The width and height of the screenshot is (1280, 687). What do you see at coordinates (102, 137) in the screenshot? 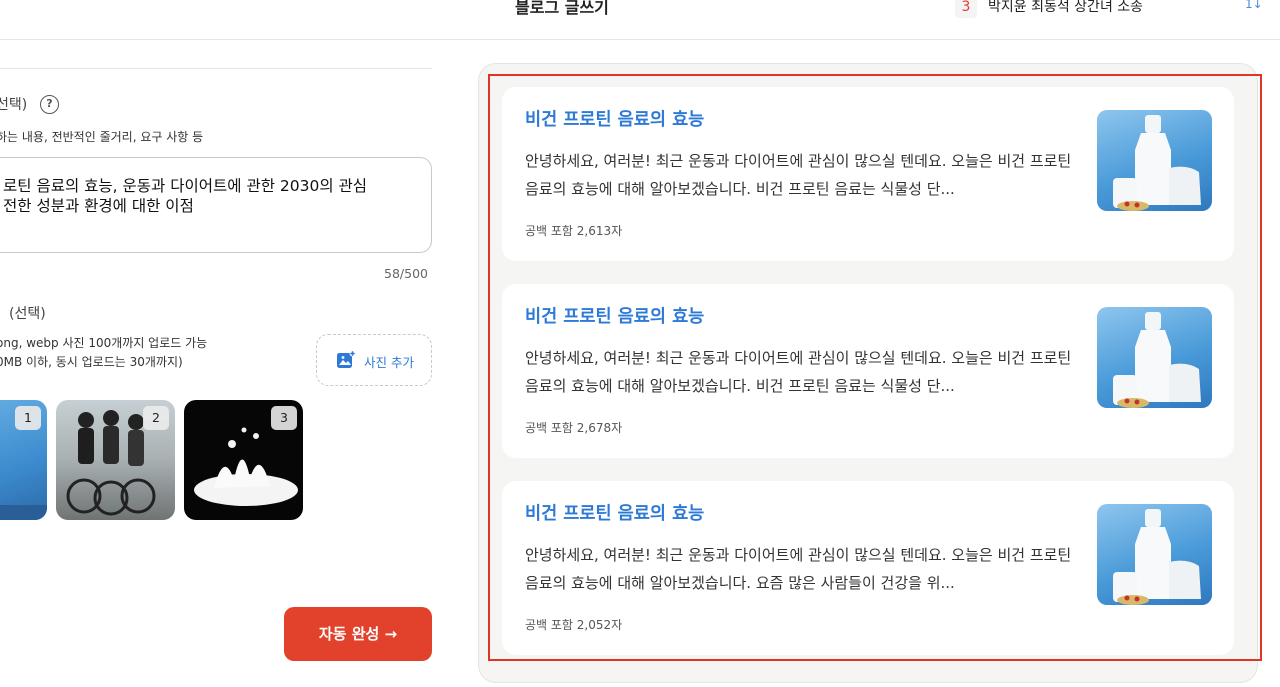
I see `content-field-hint: 하는 내용, 전반적인 줄거리, 요구 사항 등` at bounding box center [102, 137].